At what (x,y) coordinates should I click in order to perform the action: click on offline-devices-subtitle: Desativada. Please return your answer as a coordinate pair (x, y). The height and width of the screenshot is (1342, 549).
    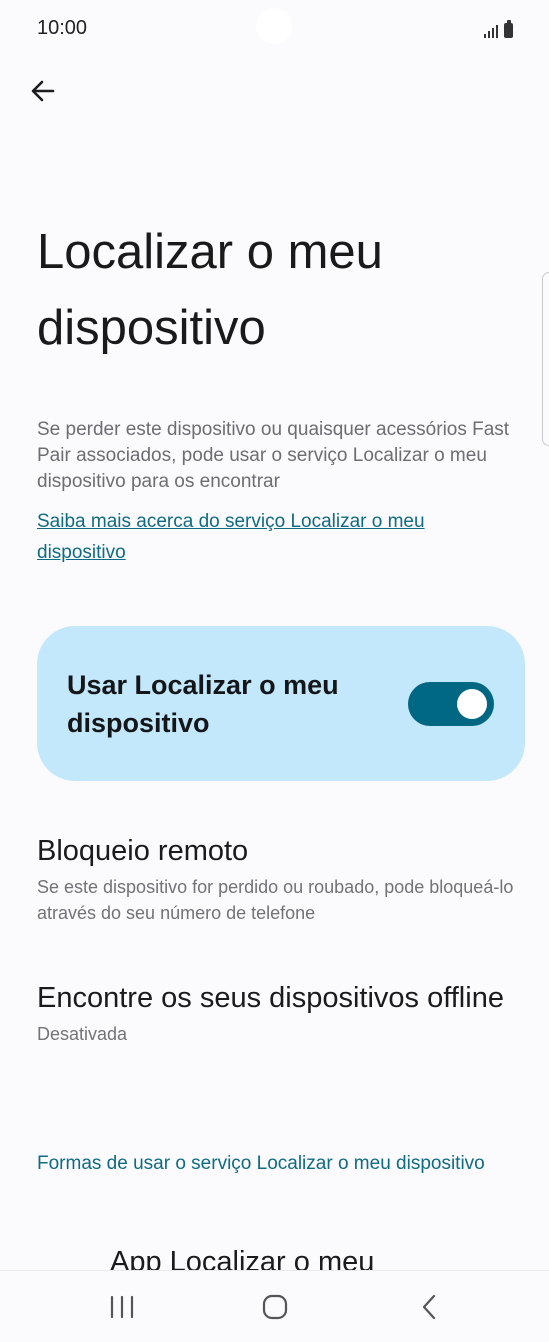
    Looking at the image, I should click on (82, 1034).